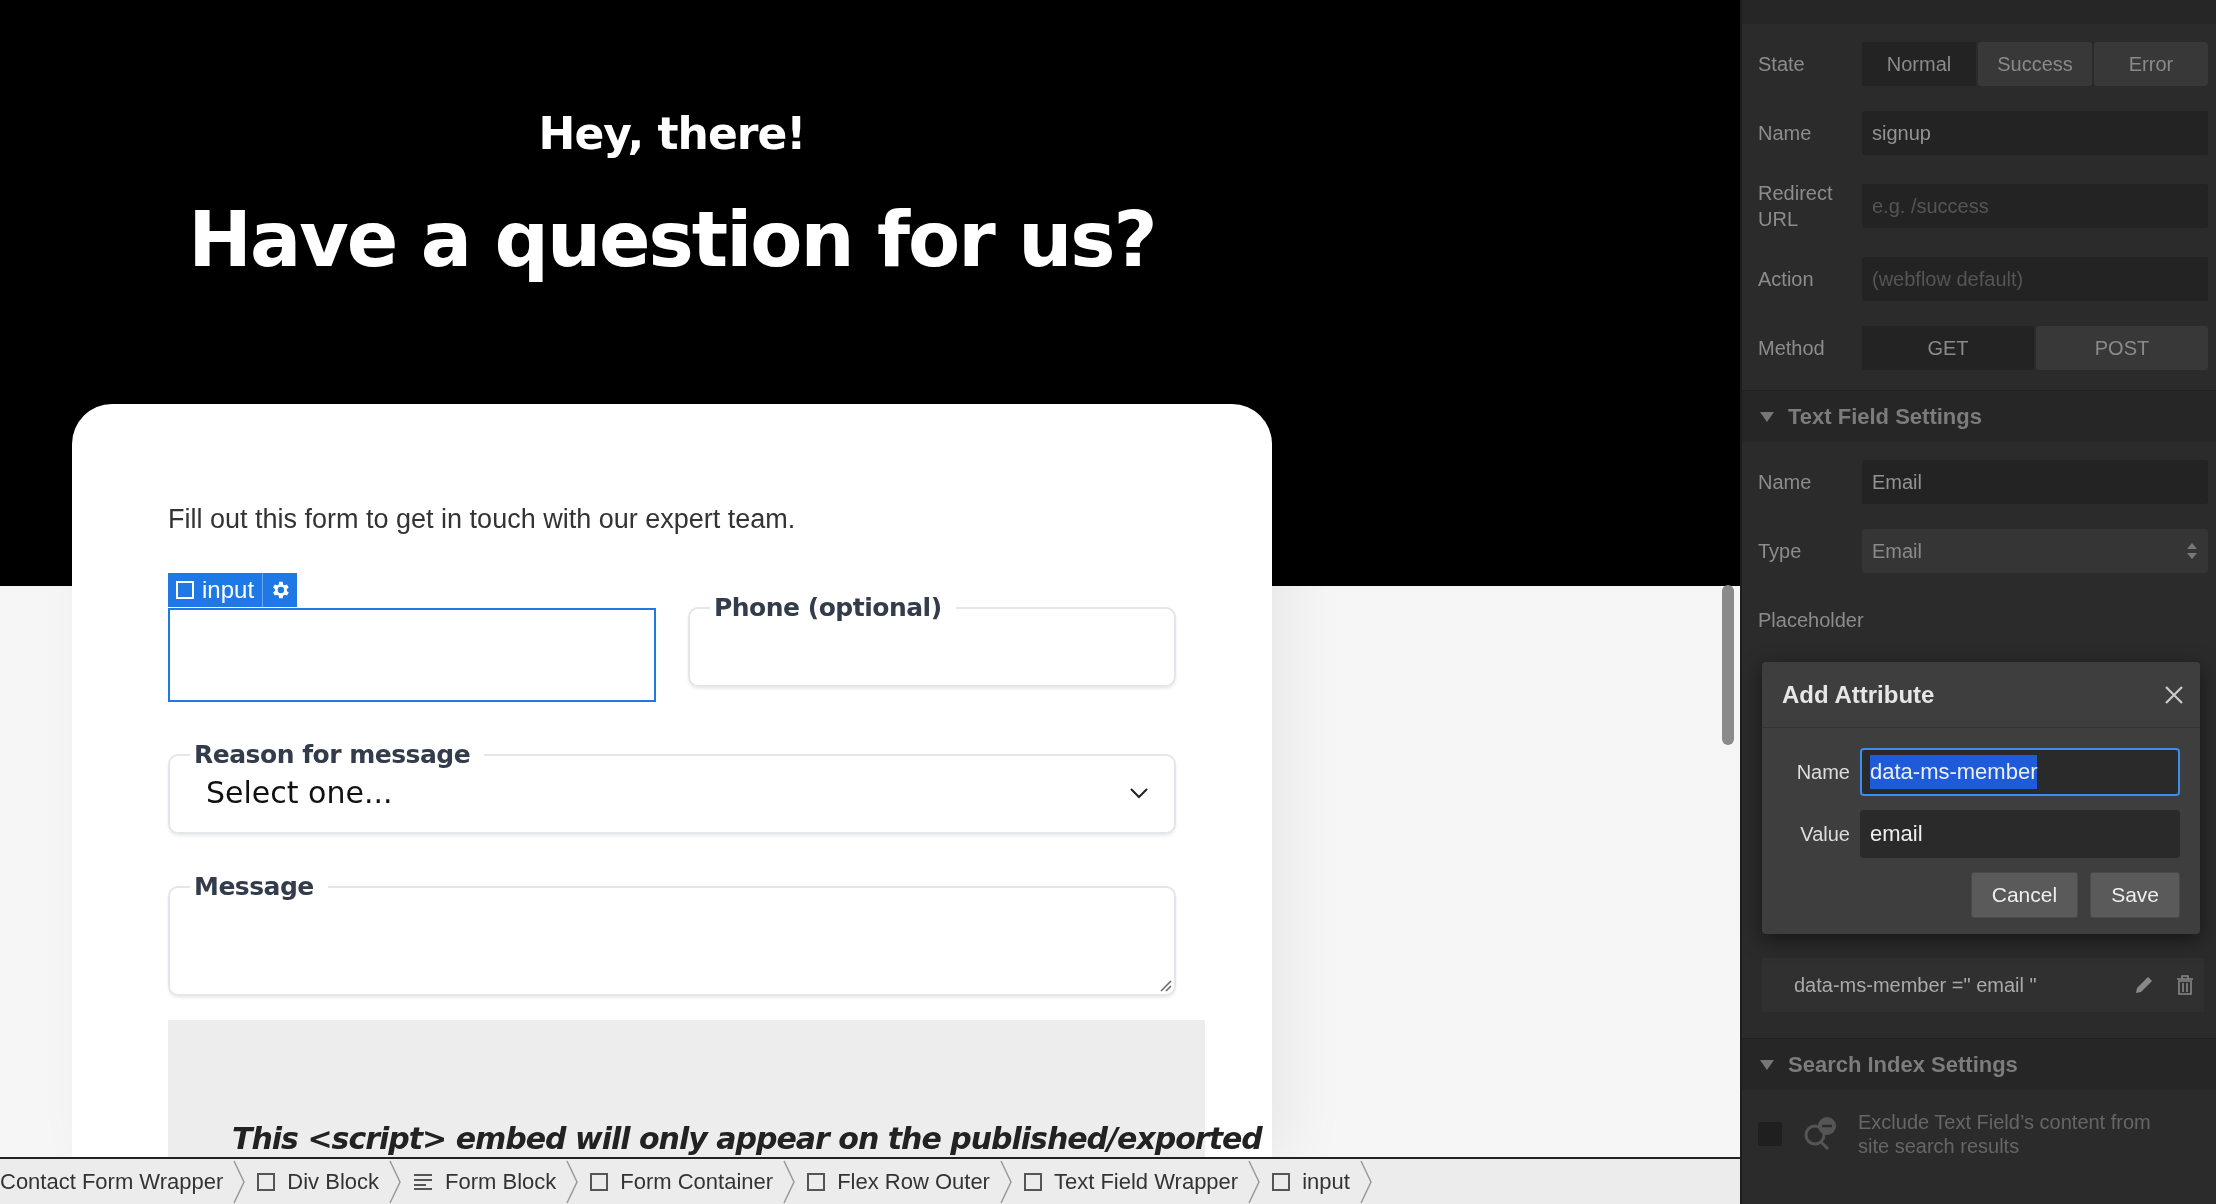 This screenshot has width=2216, height=1204. What do you see at coordinates (1782, 64) in the screenshot?
I see `field-label: State` at bounding box center [1782, 64].